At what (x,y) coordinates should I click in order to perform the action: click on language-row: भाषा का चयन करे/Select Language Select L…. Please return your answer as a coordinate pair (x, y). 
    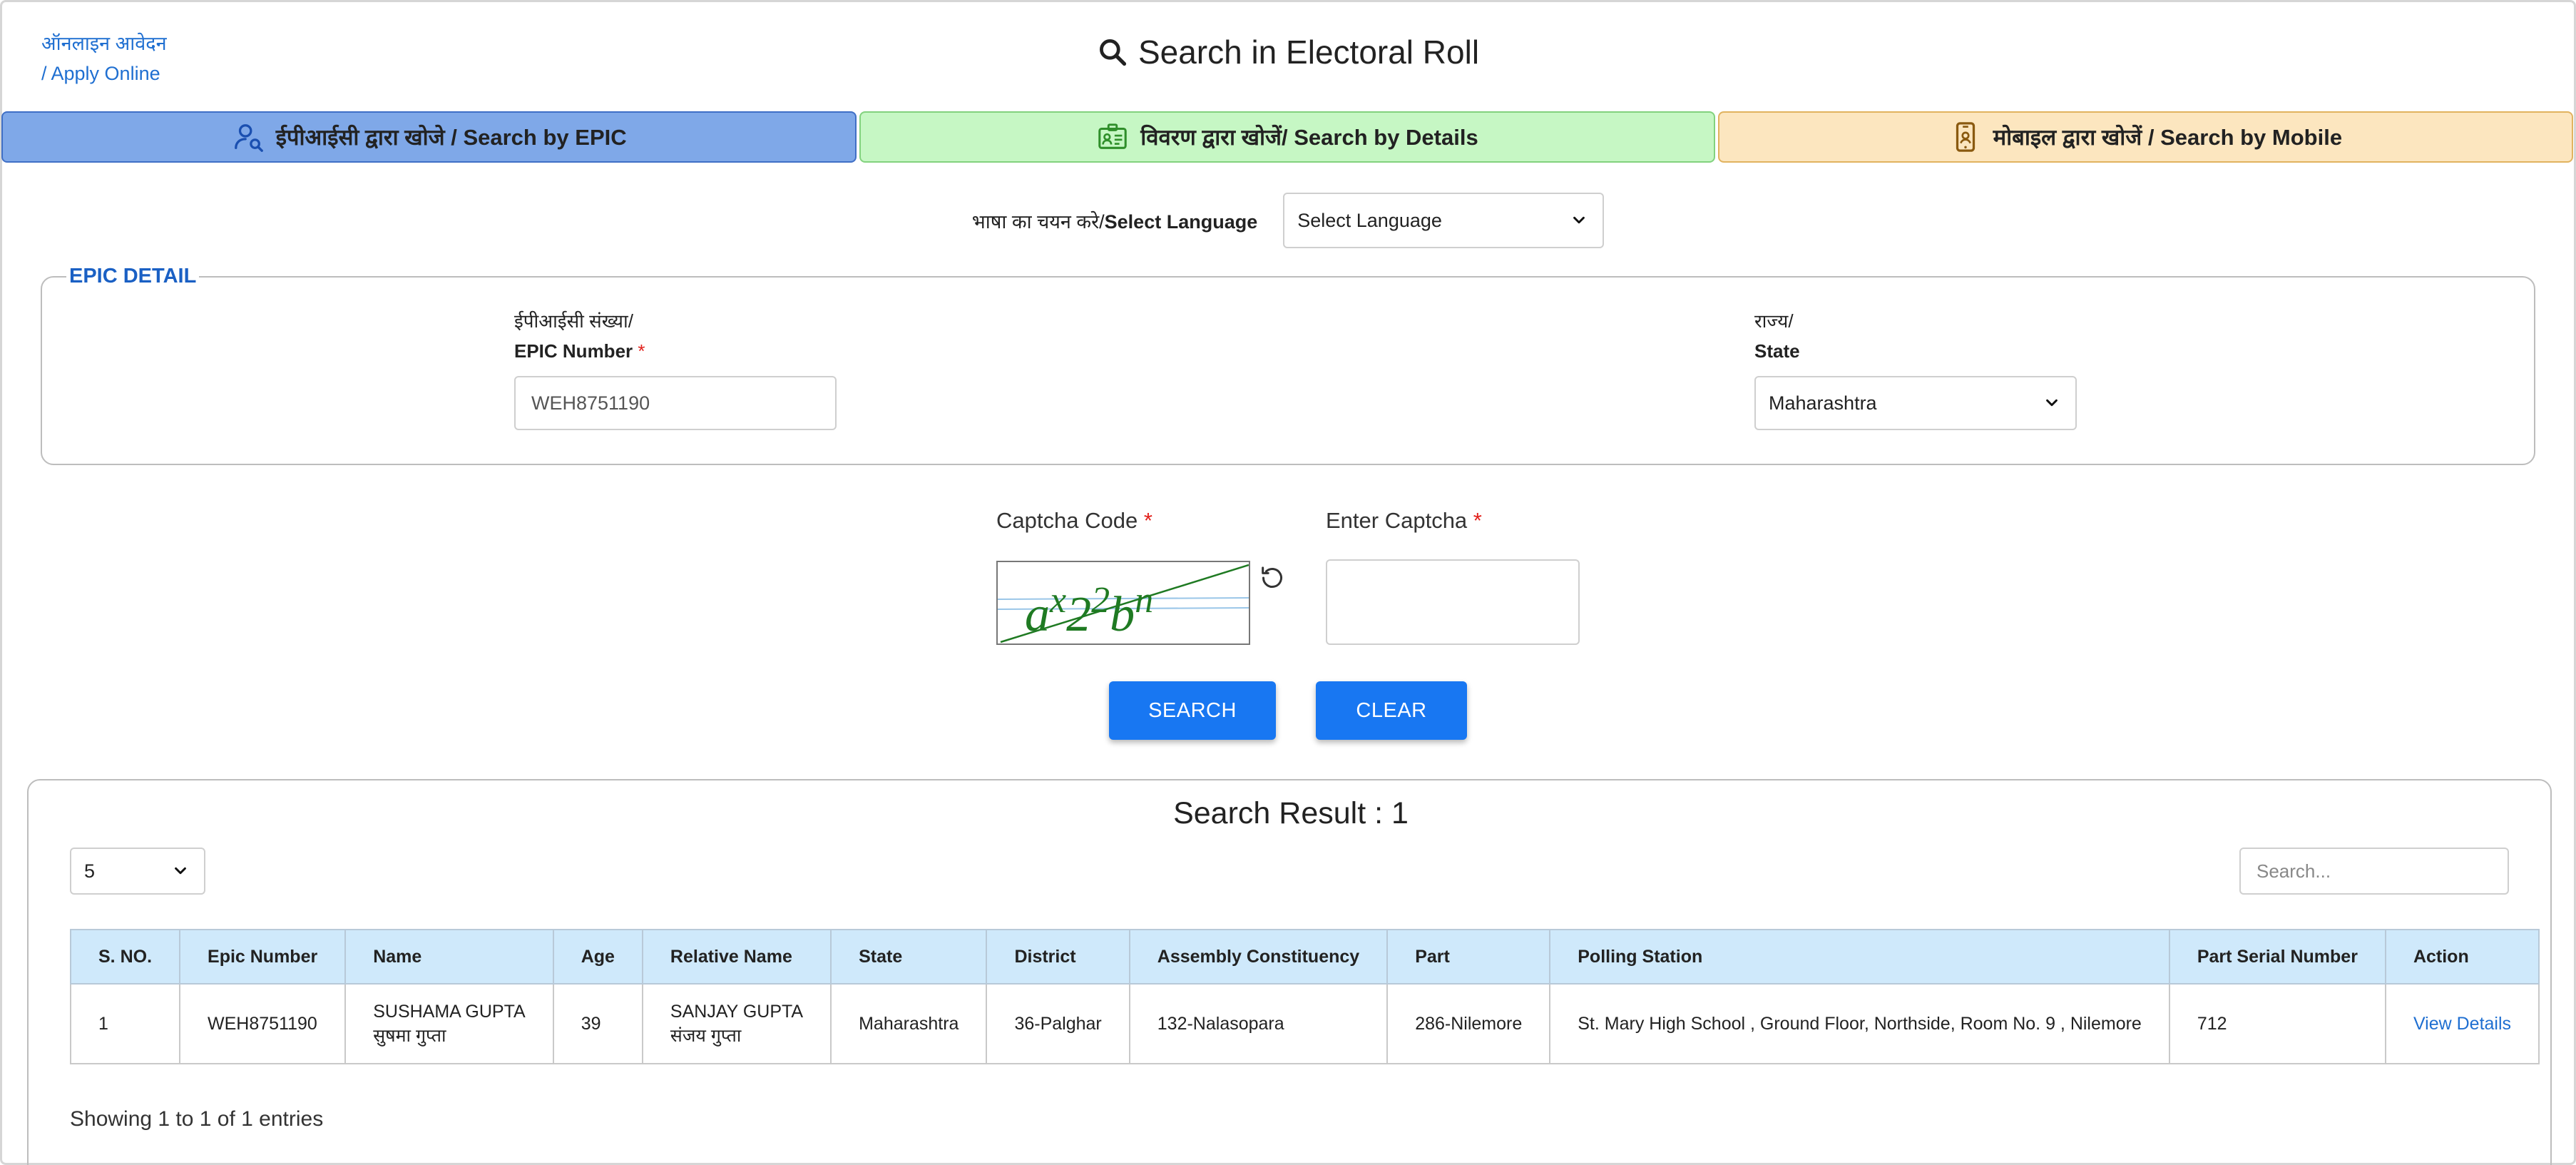
    Looking at the image, I should click on (1288, 221).